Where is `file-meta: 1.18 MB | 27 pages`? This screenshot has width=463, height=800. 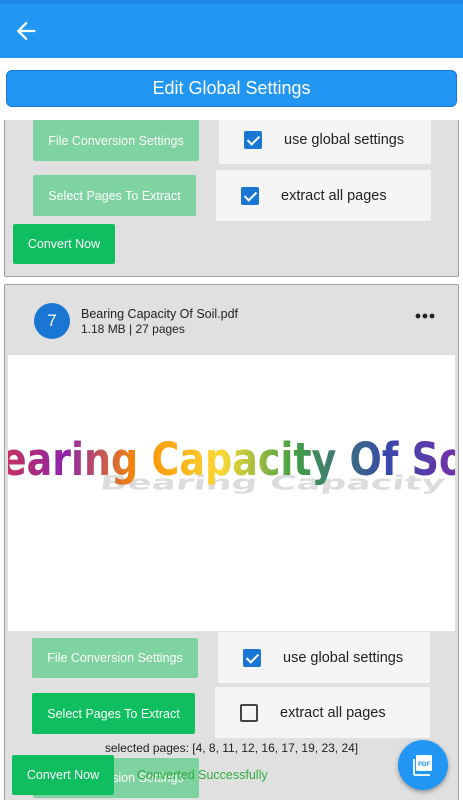 file-meta: 1.18 MB | 27 pages is located at coordinates (133, 329).